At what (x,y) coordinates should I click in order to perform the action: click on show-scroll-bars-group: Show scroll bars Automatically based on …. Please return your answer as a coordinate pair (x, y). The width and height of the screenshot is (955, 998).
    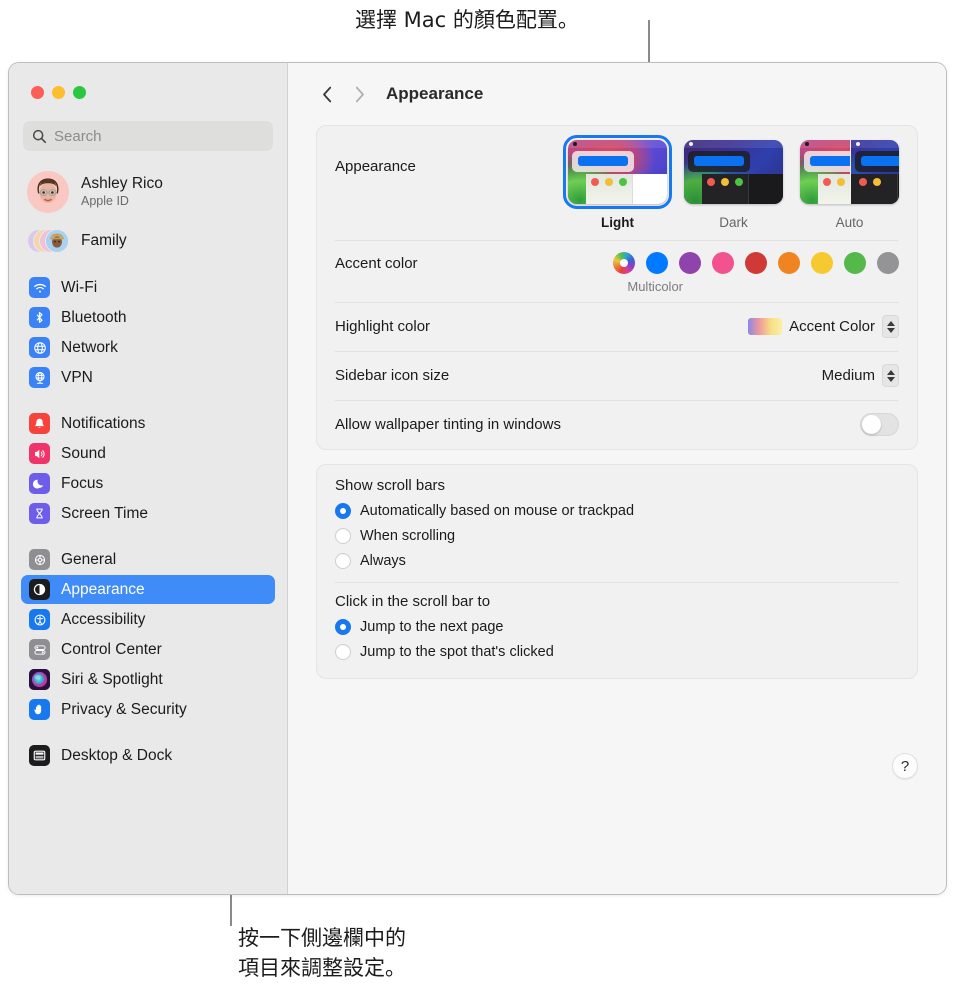
    Looking at the image, I should click on (617, 571).